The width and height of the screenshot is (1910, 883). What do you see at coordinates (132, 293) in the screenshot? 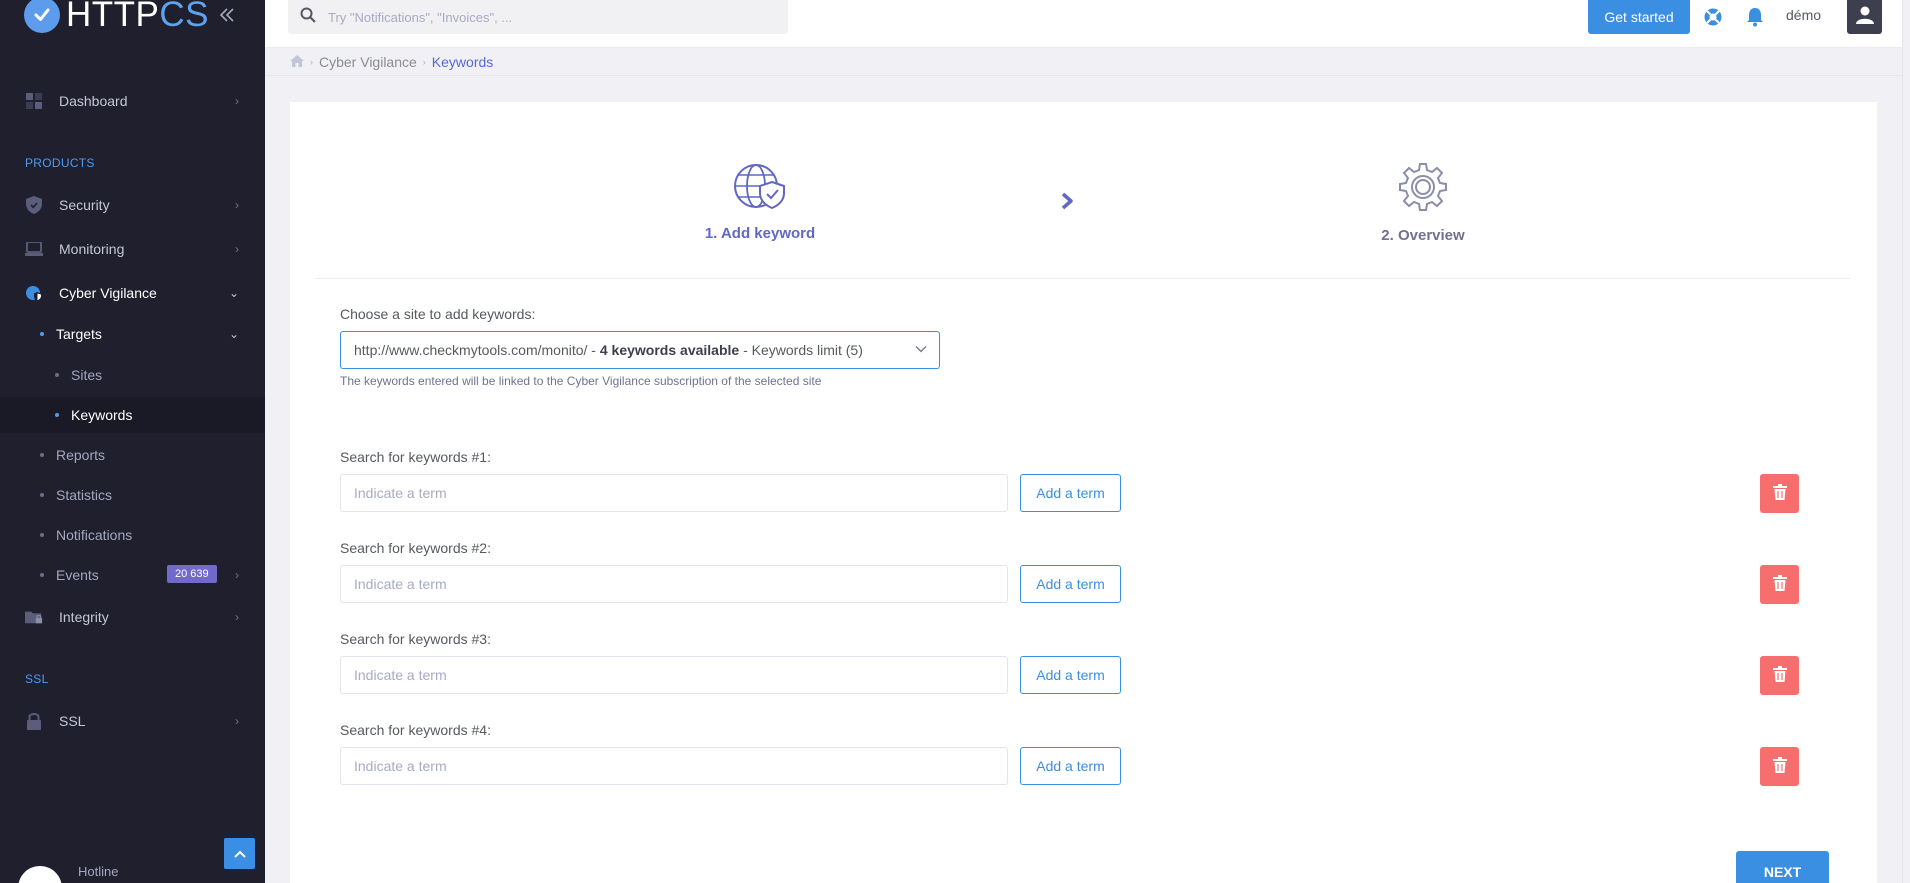
I see `sidebar-item-cyber-vigilance: Cyber Vigilance ⌄` at bounding box center [132, 293].